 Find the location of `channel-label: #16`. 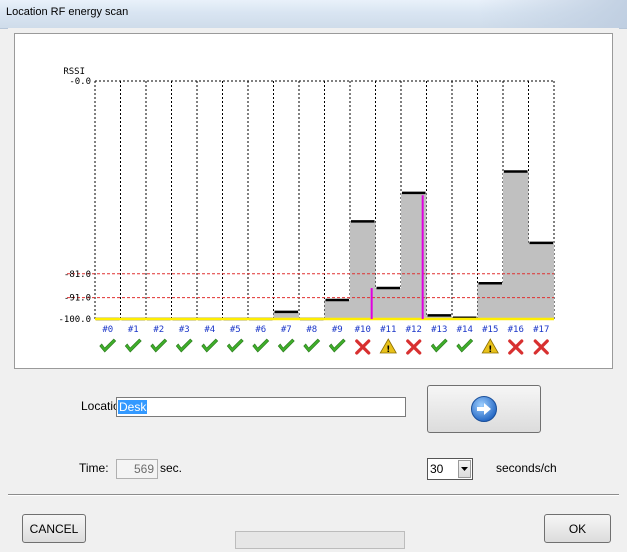

channel-label: #16 is located at coordinates (516, 330).